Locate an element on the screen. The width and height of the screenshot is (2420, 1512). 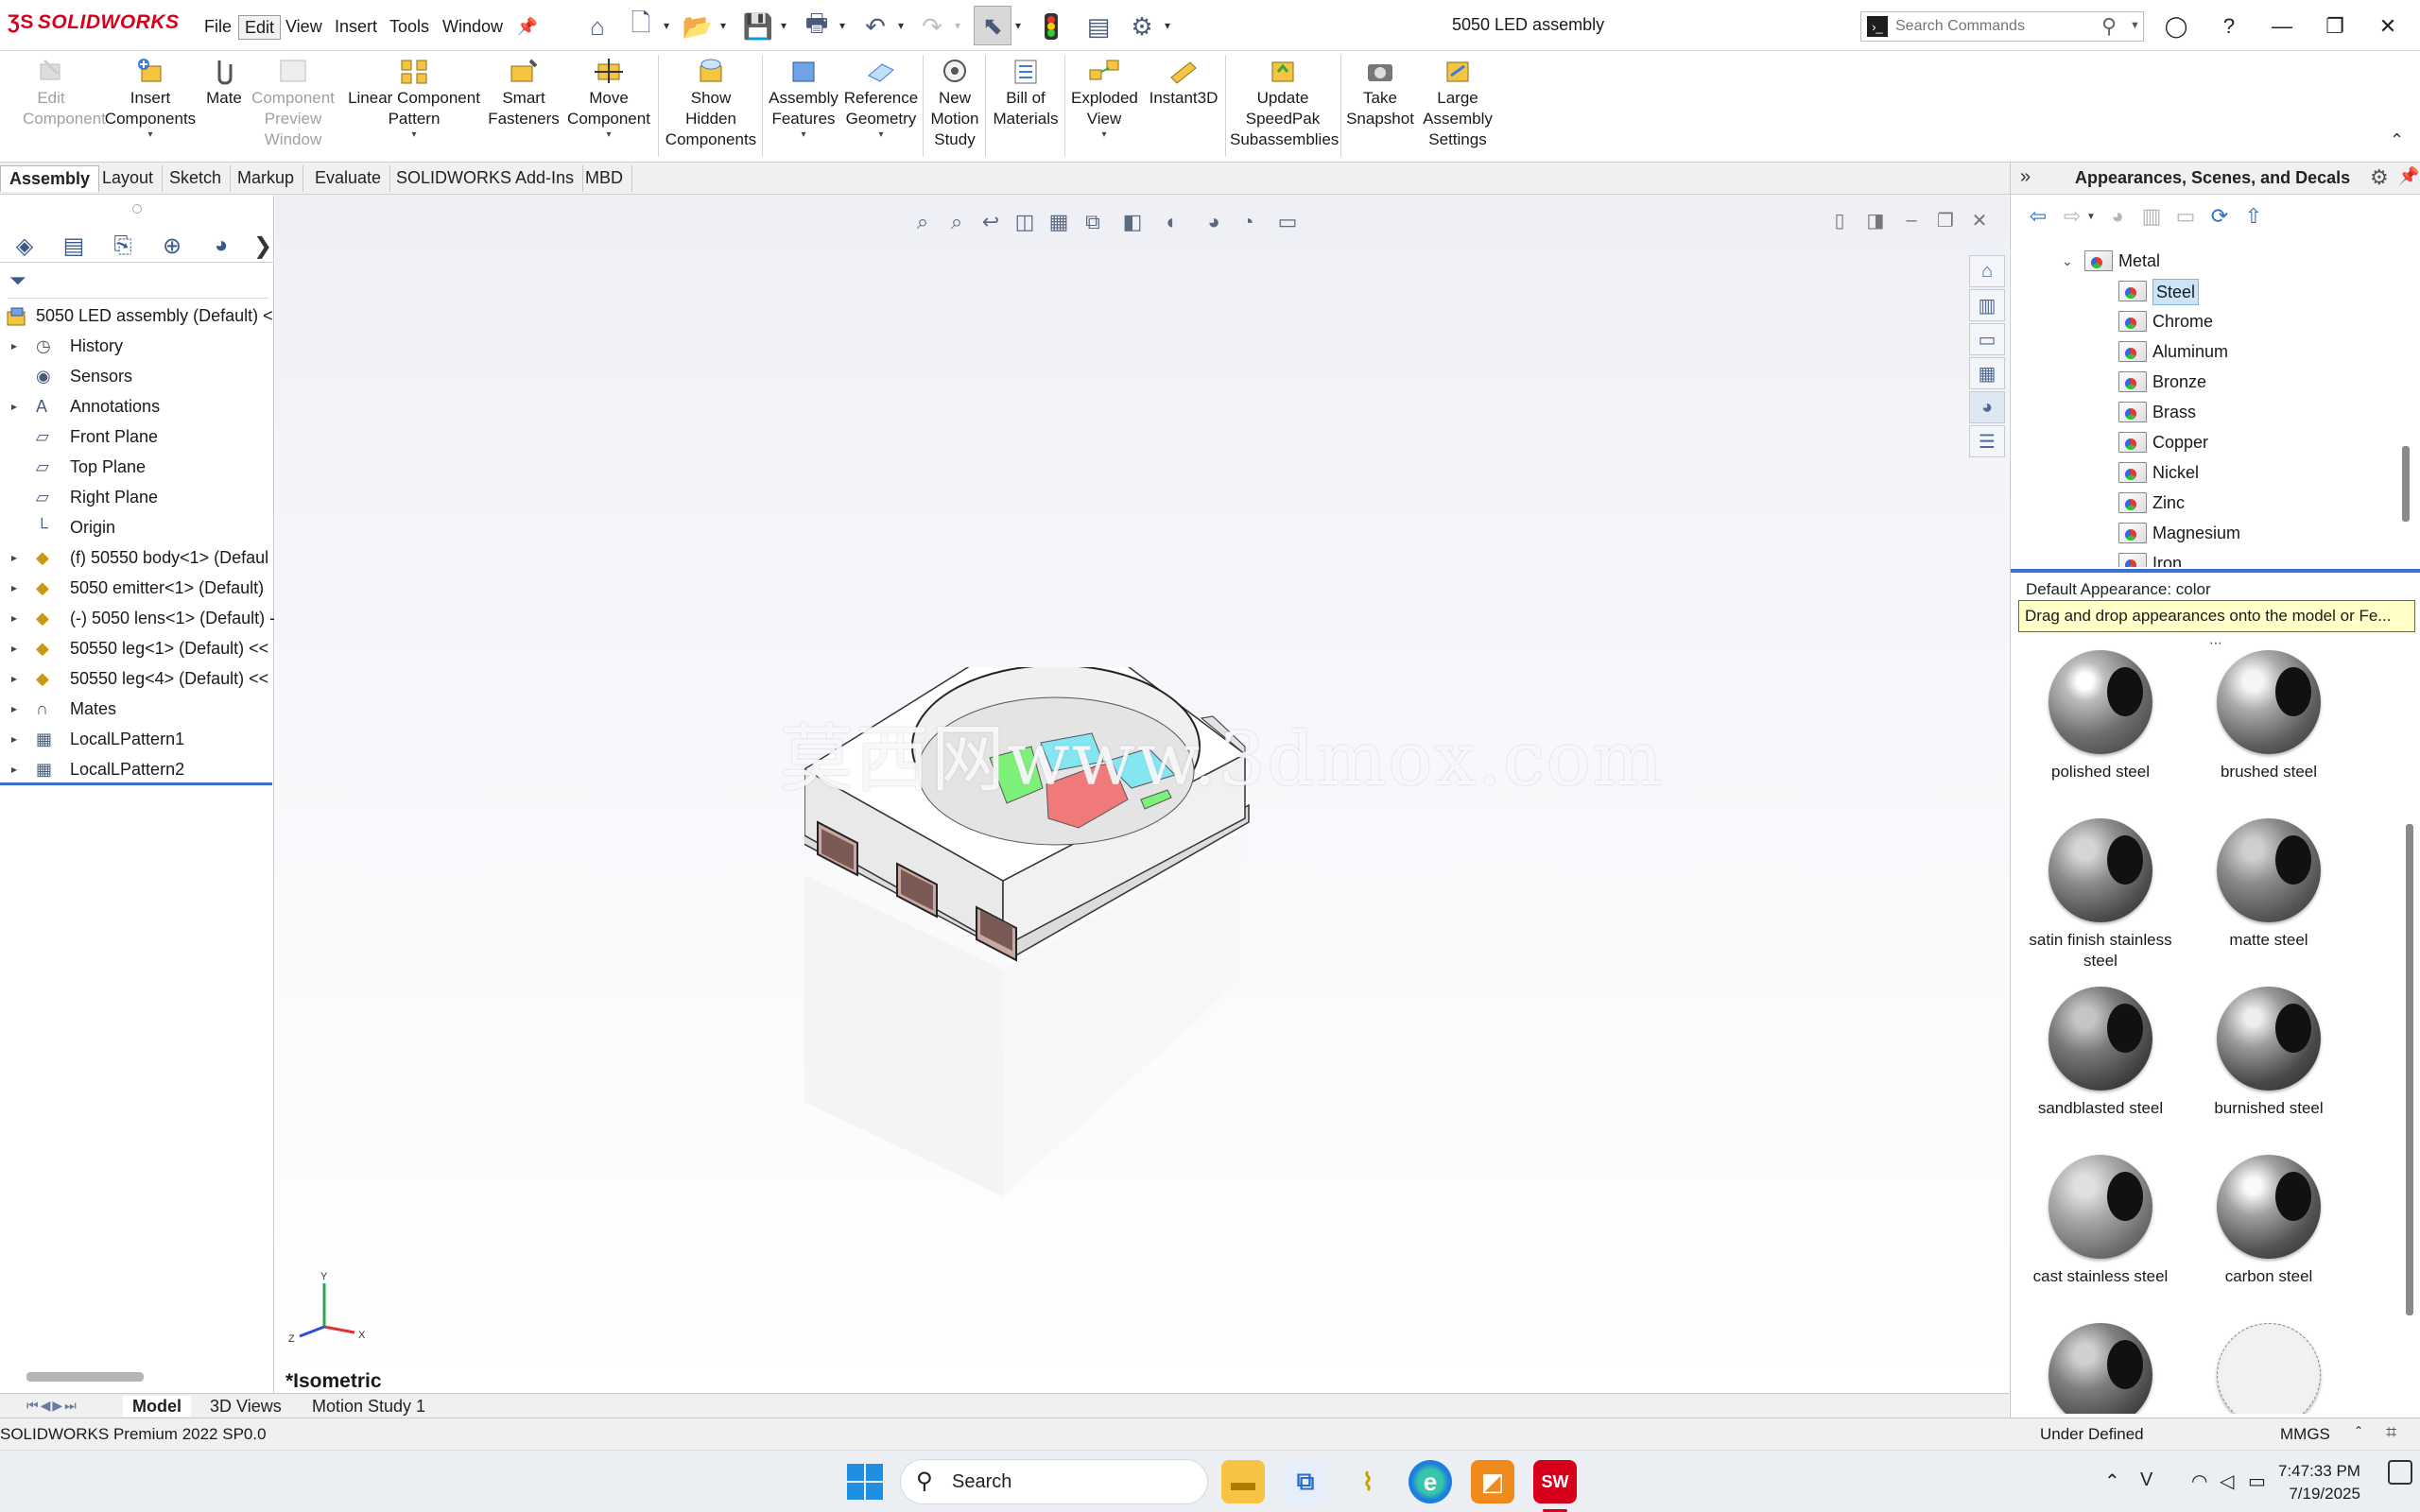
component-preview-window-button: Component Preview Window is located at coordinates (293, 103).